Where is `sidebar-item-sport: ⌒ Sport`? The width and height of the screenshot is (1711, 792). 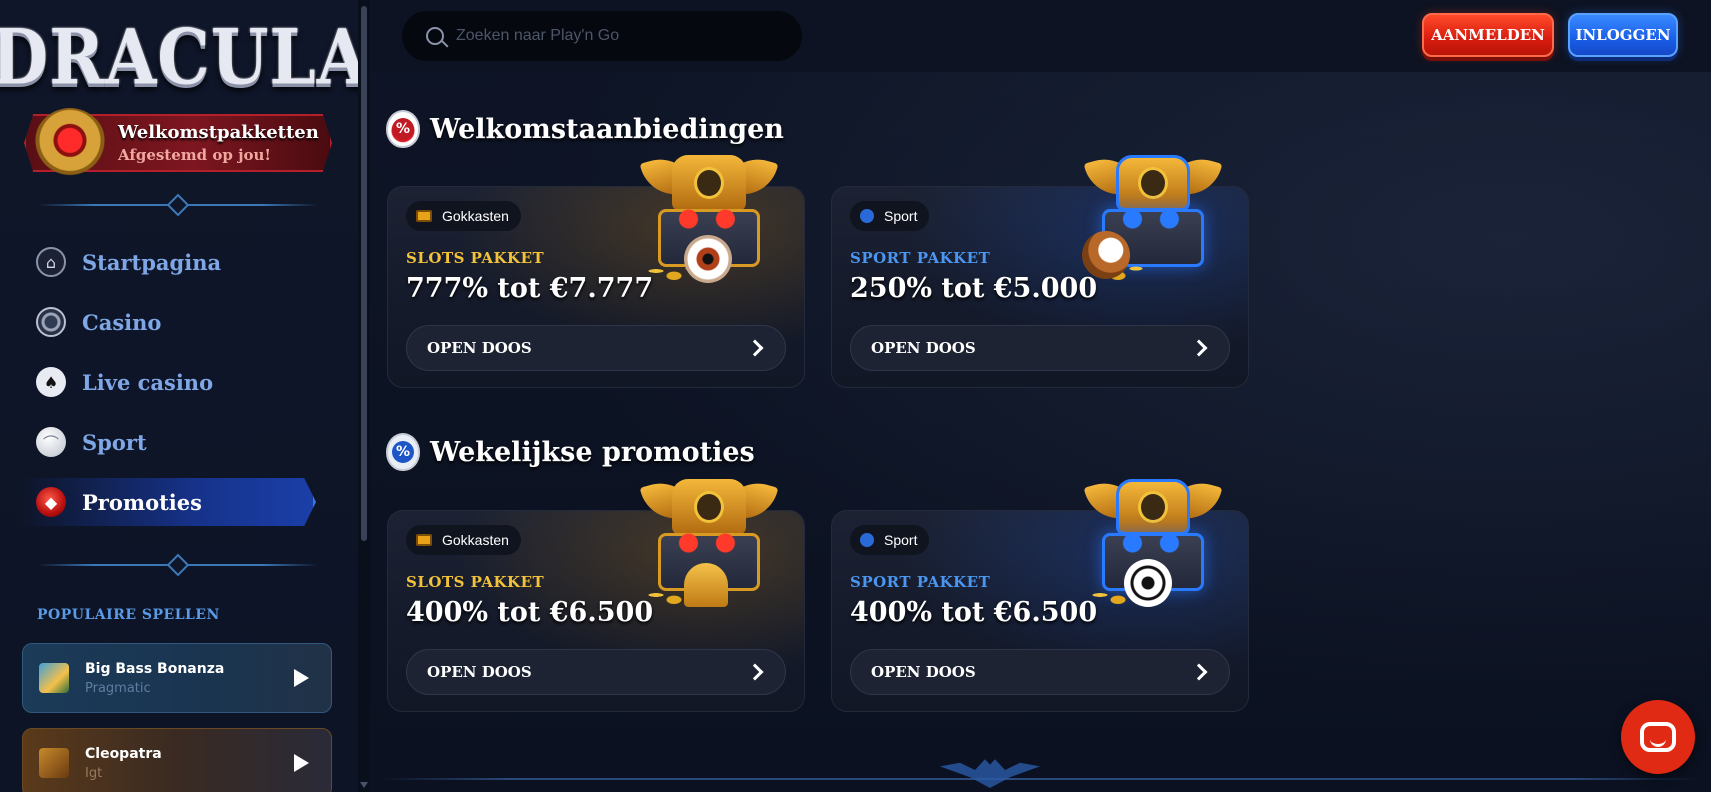
sidebar-item-sport: ⌒ Sport is located at coordinates (184, 442).